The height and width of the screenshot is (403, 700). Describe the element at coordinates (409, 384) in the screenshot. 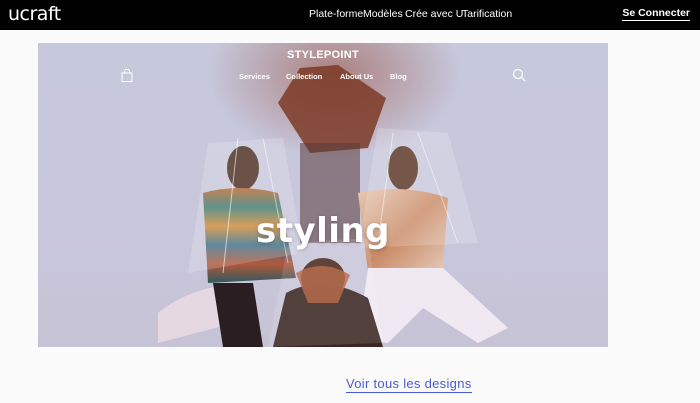

I see `view-all-designs-link: Voir tous les designs` at that location.